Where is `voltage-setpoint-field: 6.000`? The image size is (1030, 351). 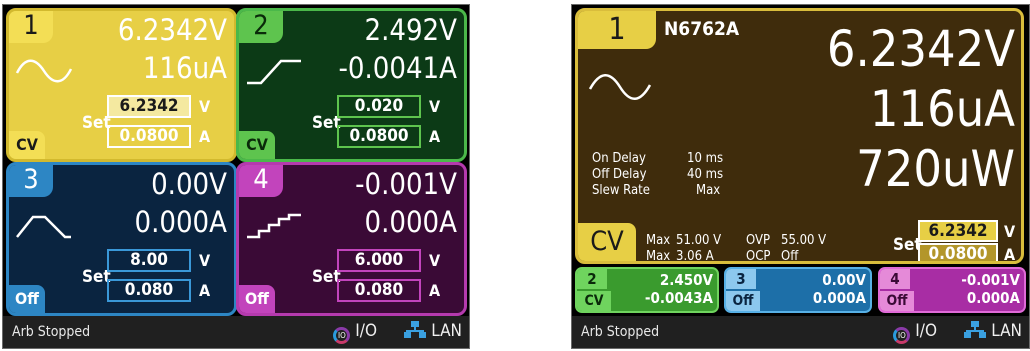
voltage-setpoint-field: 6.000 is located at coordinates (379, 260).